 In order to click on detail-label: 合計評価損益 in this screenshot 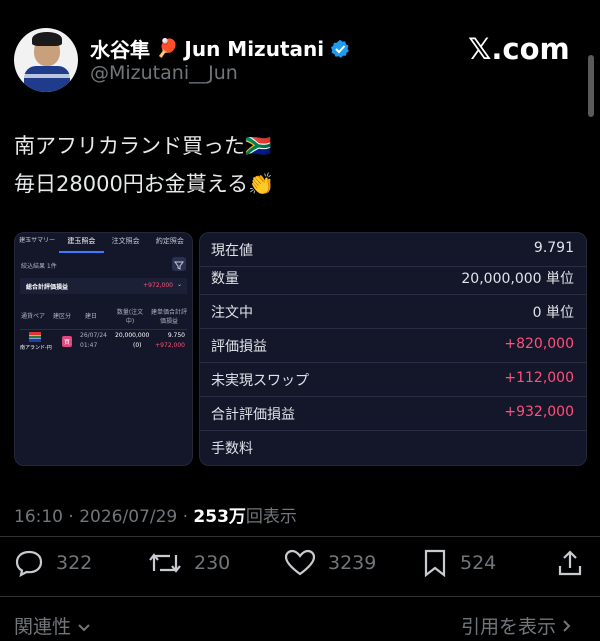, I will do `click(253, 415)`.